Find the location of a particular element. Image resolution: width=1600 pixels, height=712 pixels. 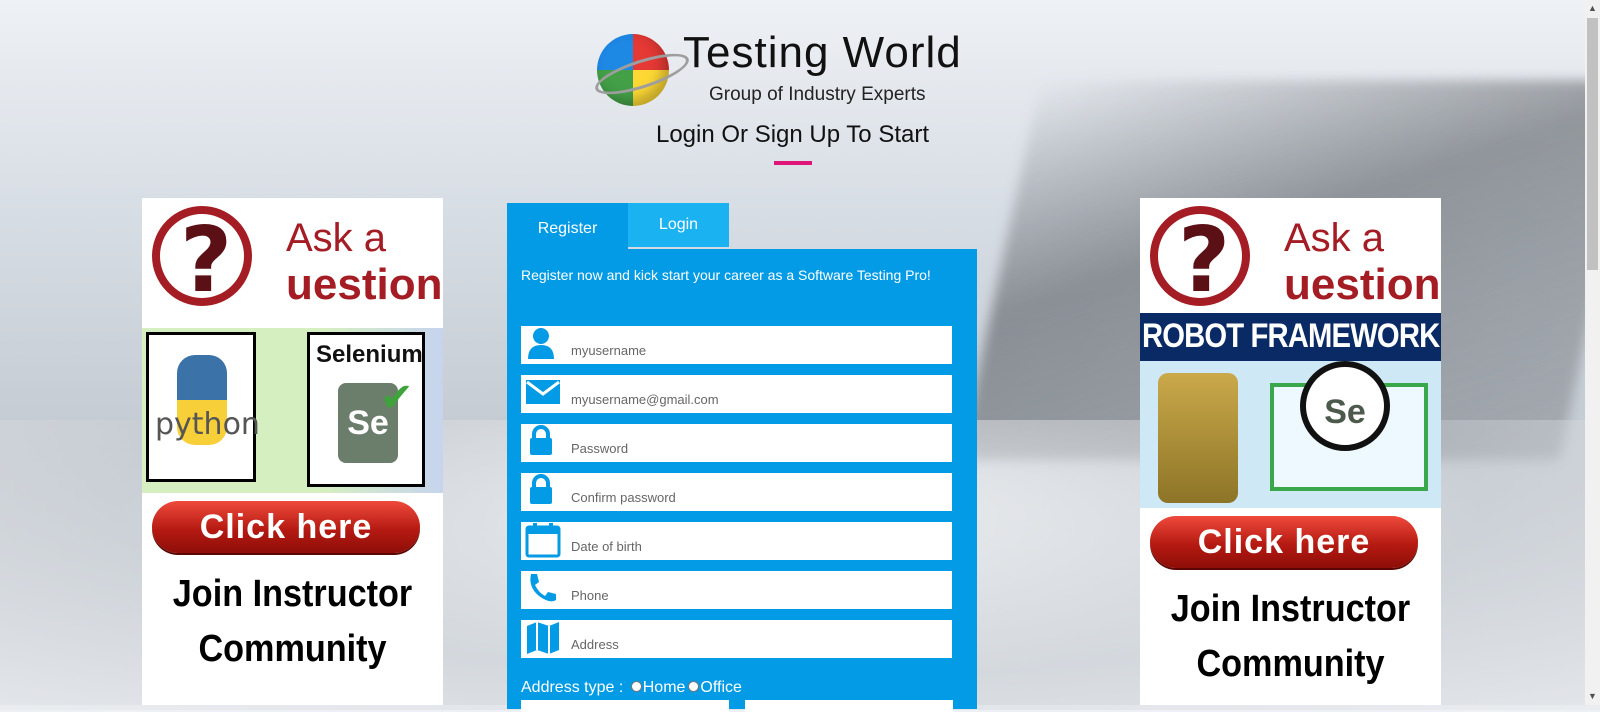

heading-underline is located at coordinates (793, 163).